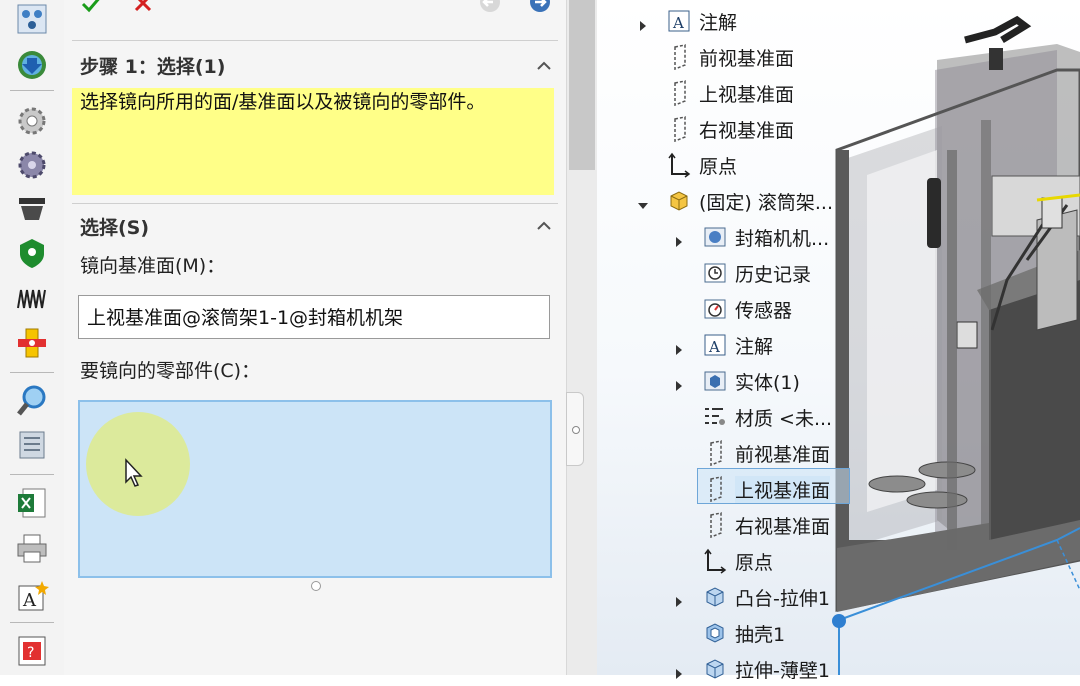 The height and width of the screenshot is (686, 1080). Describe the element at coordinates (715, 633) in the screenshot. I see `shell-icon` at that location.